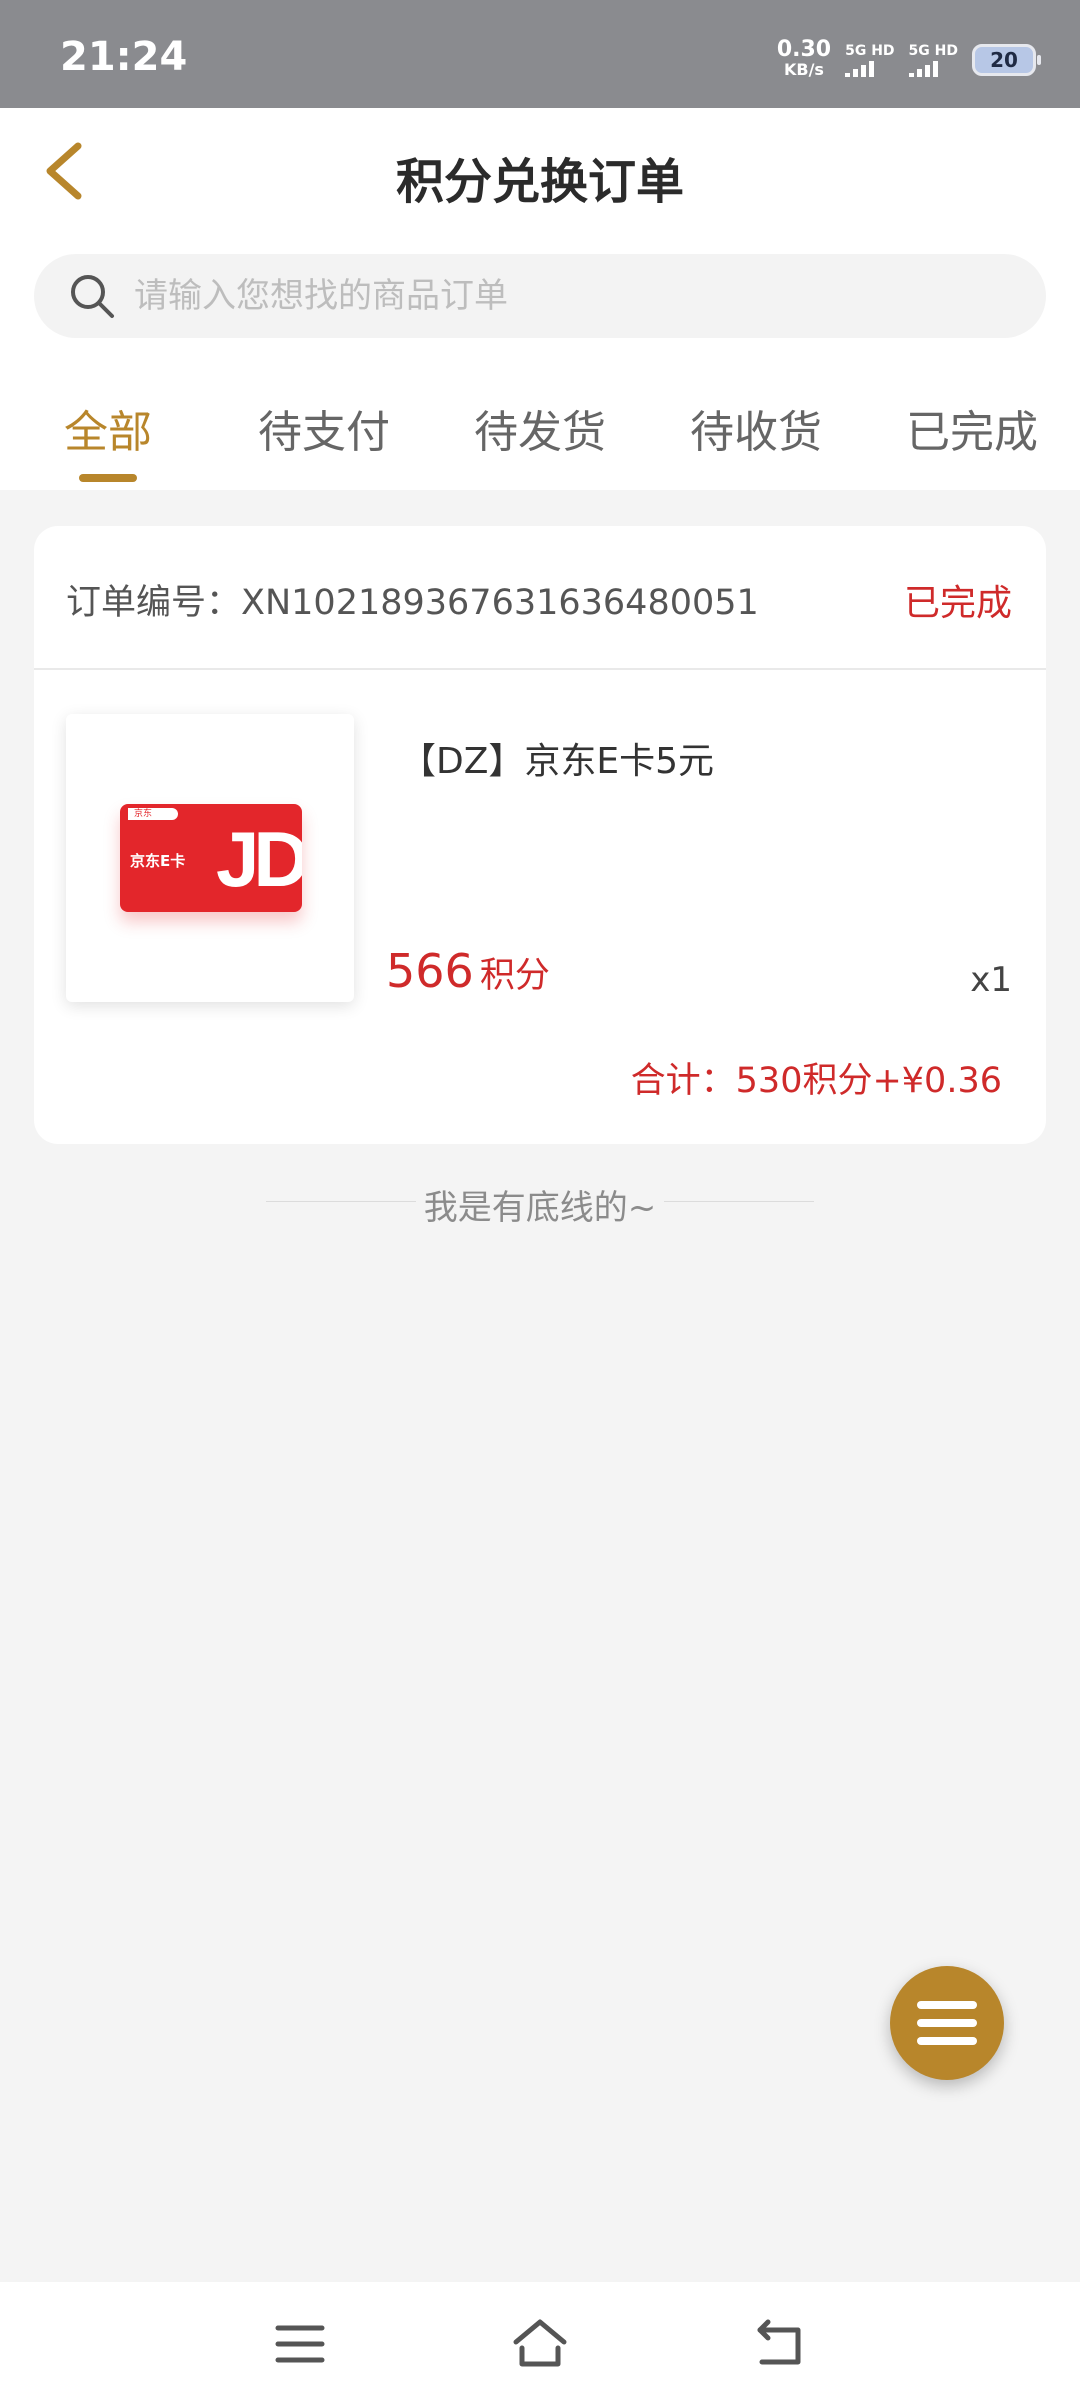 This screenshot has width=1080, height=2408. Describe the element at coordinates (933, 60) in the screenshot. I see `signal-sim2-icon: 5G HD` at that location.